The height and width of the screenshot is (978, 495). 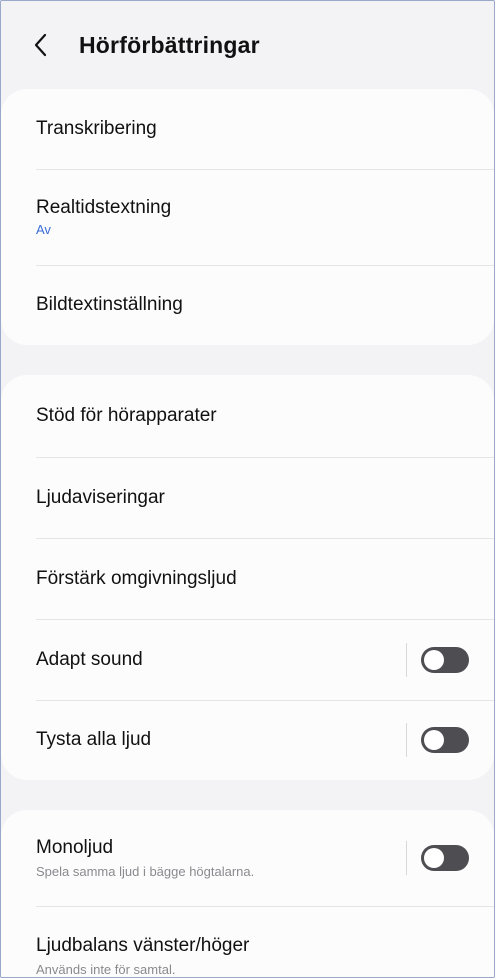 What do you see at coordinates (126, 415) in the screenshot?
I see `setting-label: Stöd för hörapparater` at bounding box center [126, 415].